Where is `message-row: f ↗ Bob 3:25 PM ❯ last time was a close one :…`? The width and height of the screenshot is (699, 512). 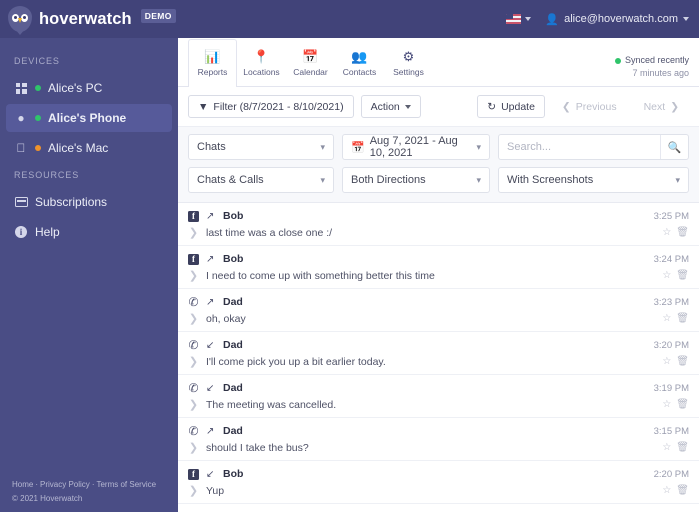
message-row: f ↗ Bob 3:25 PM ❯ last time was a close one :… is located at coordinates (438, 224).